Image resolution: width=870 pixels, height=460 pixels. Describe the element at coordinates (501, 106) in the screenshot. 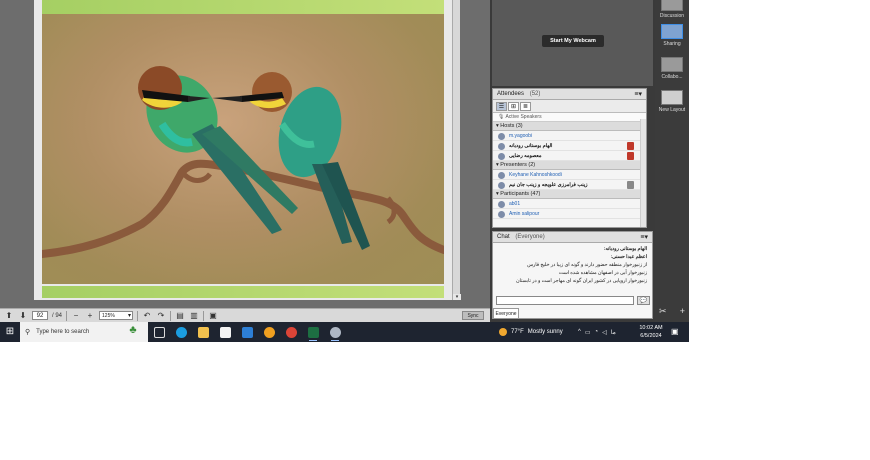

I see `list-view-icon: ☰` at that location.